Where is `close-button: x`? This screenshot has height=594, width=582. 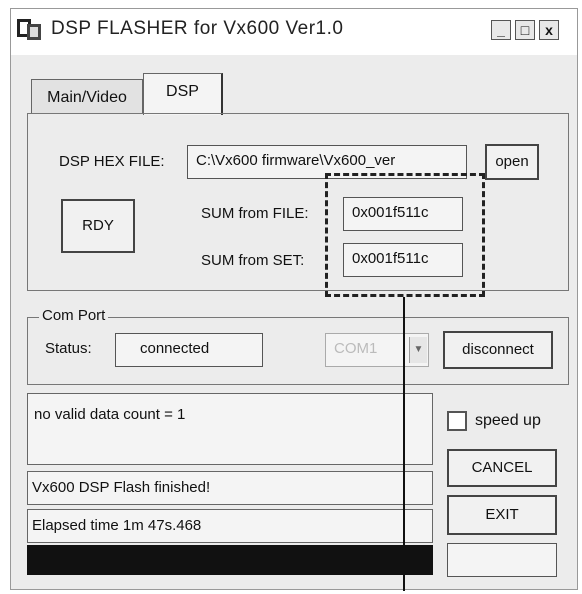
close-button: x is located at coordinates (549, 30).